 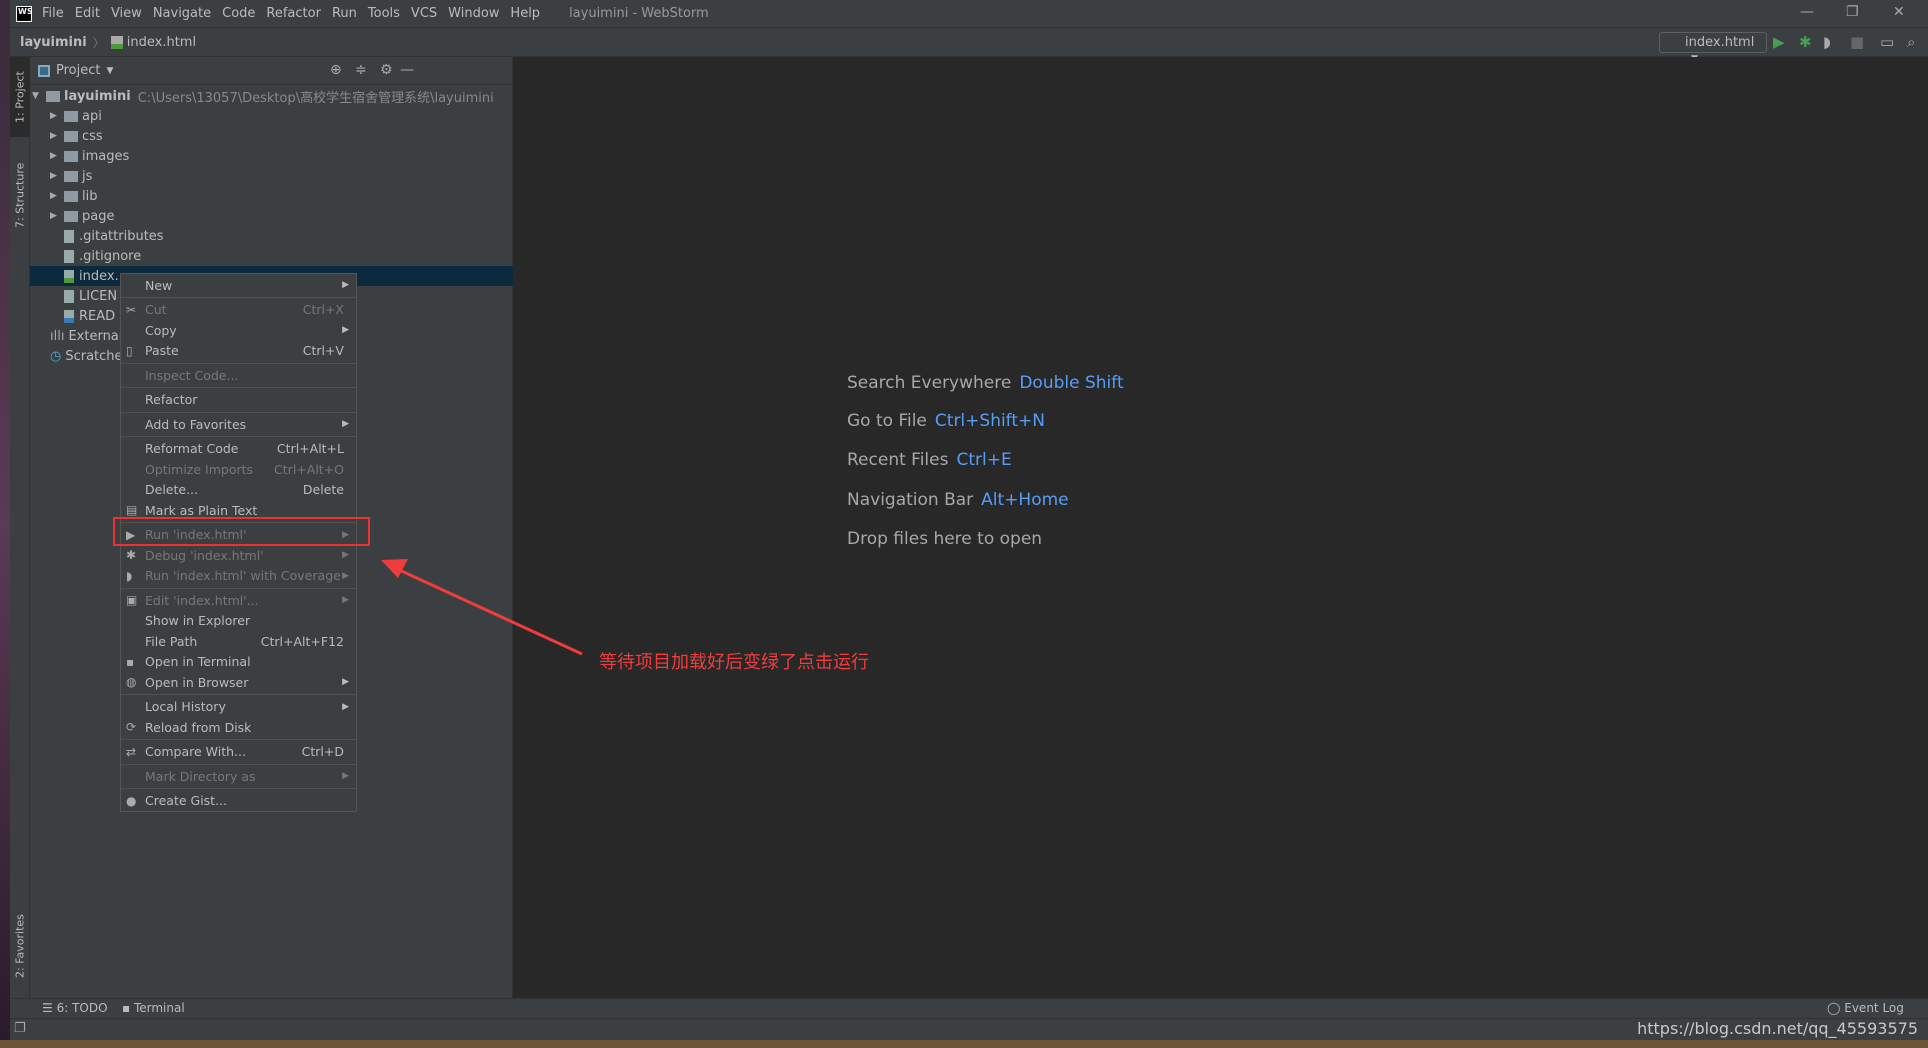 I want to click on menu-item-icon: ◍, so click(x=131, y=682).